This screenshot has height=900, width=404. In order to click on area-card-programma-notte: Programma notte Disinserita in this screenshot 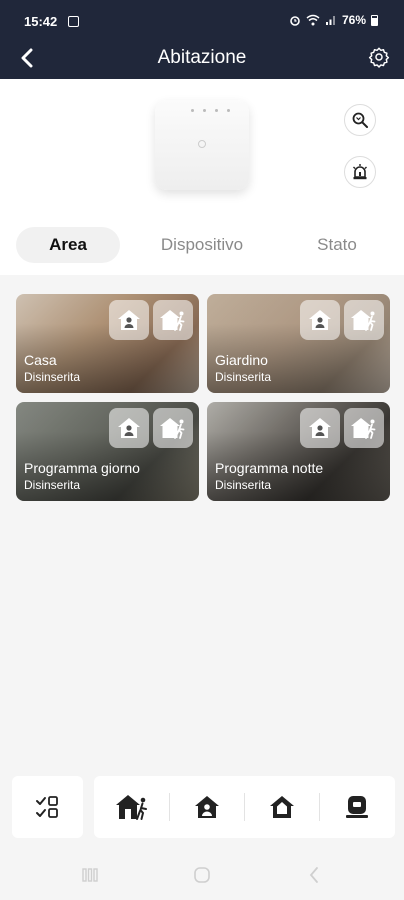, I will do `click(298, 451)`.